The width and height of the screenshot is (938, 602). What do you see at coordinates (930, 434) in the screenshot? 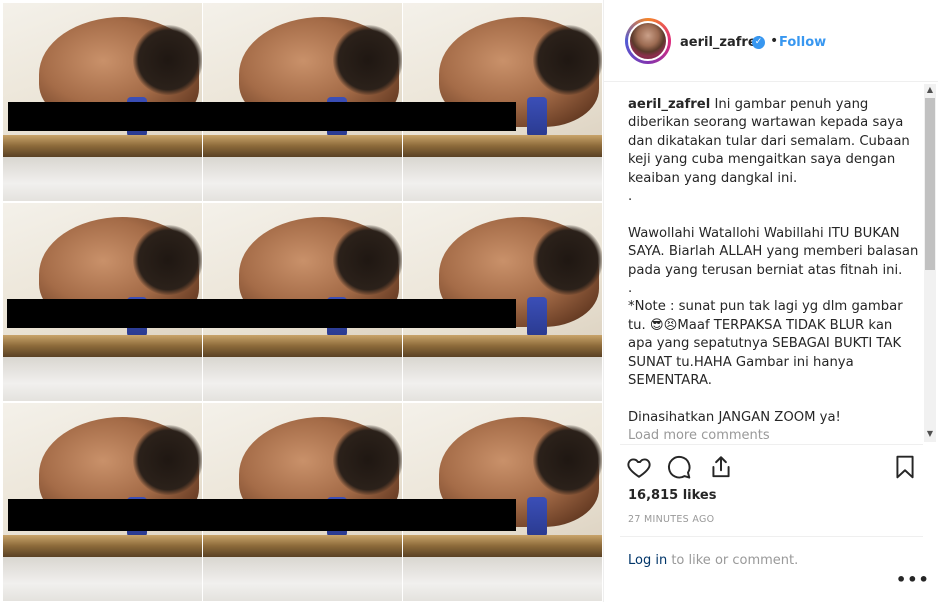
I see `scroll-down-arrow-icon: ▼` at bounding box center [930, 434].